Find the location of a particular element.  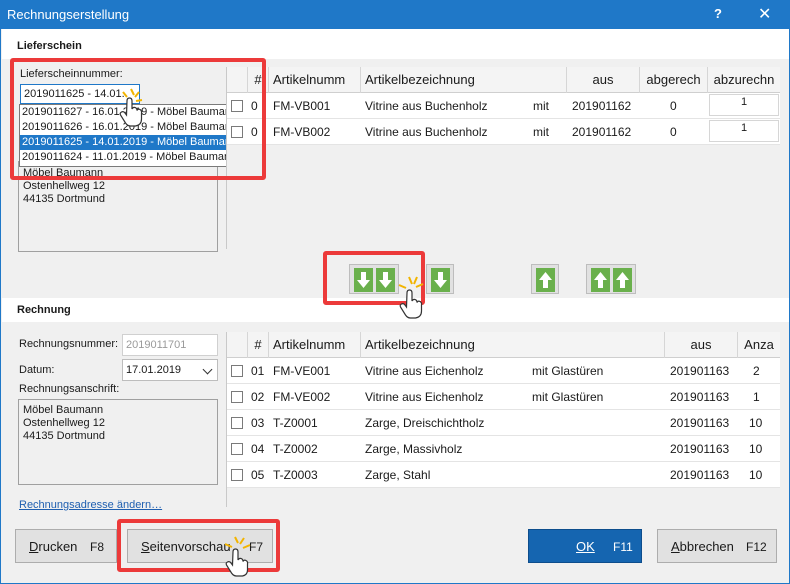

rechnung-address-line: Möbel Baumann is located at coordinates (63, 410).